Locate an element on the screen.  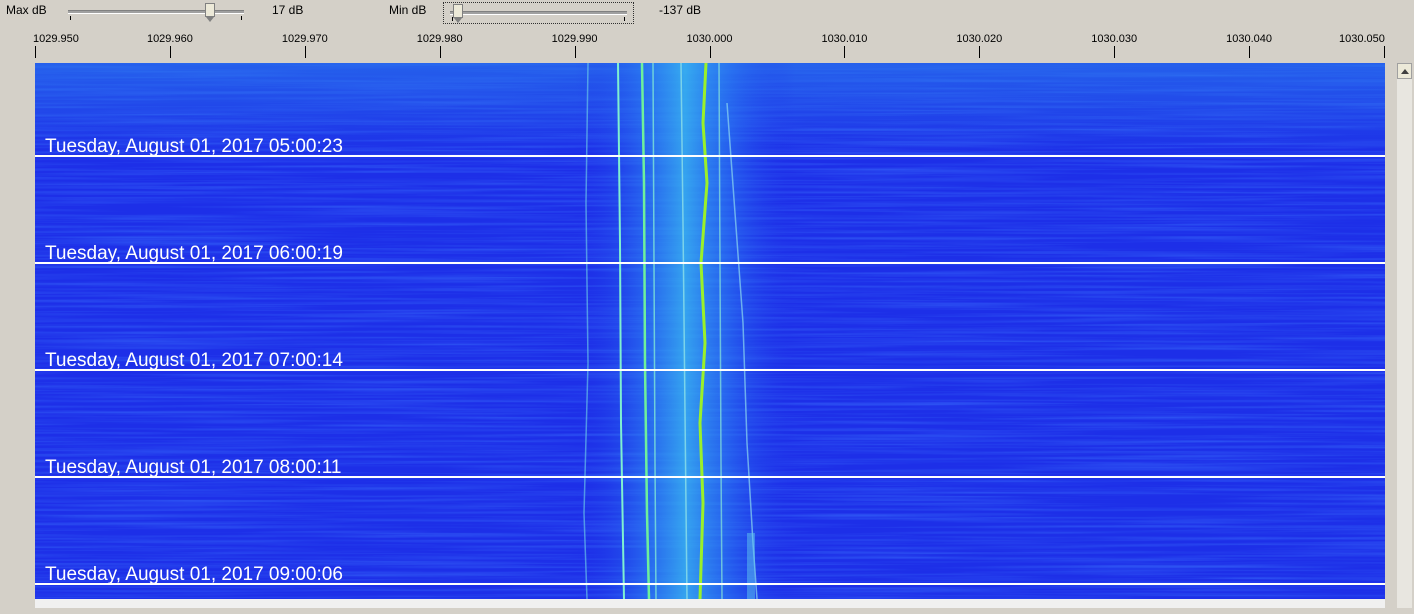
min-db-slider is located at coordinates (538, 13).